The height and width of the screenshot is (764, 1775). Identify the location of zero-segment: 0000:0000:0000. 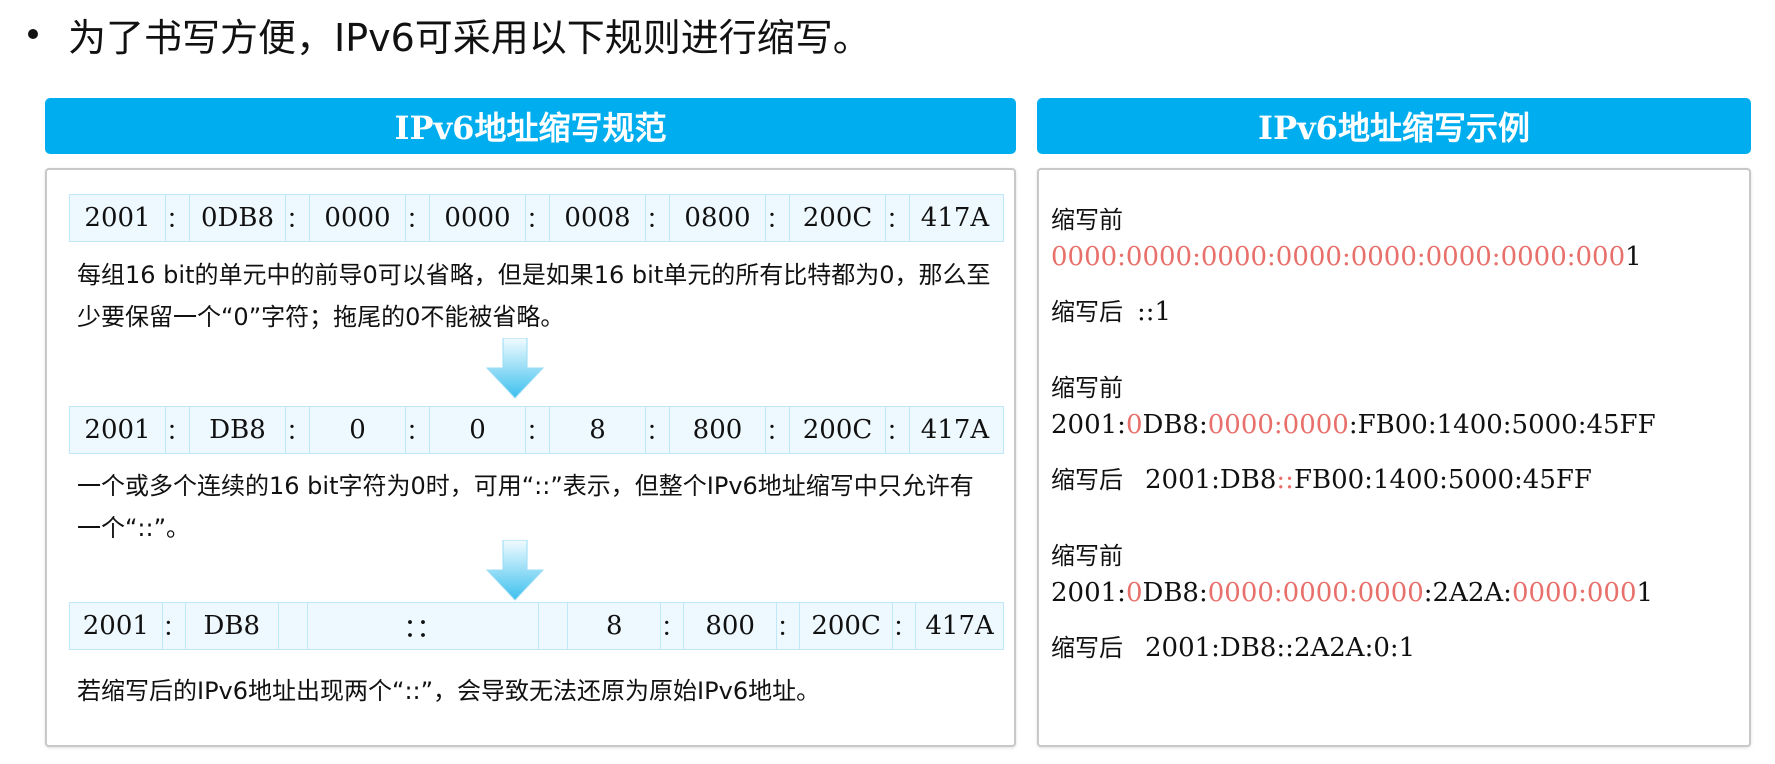
(1315, 593).